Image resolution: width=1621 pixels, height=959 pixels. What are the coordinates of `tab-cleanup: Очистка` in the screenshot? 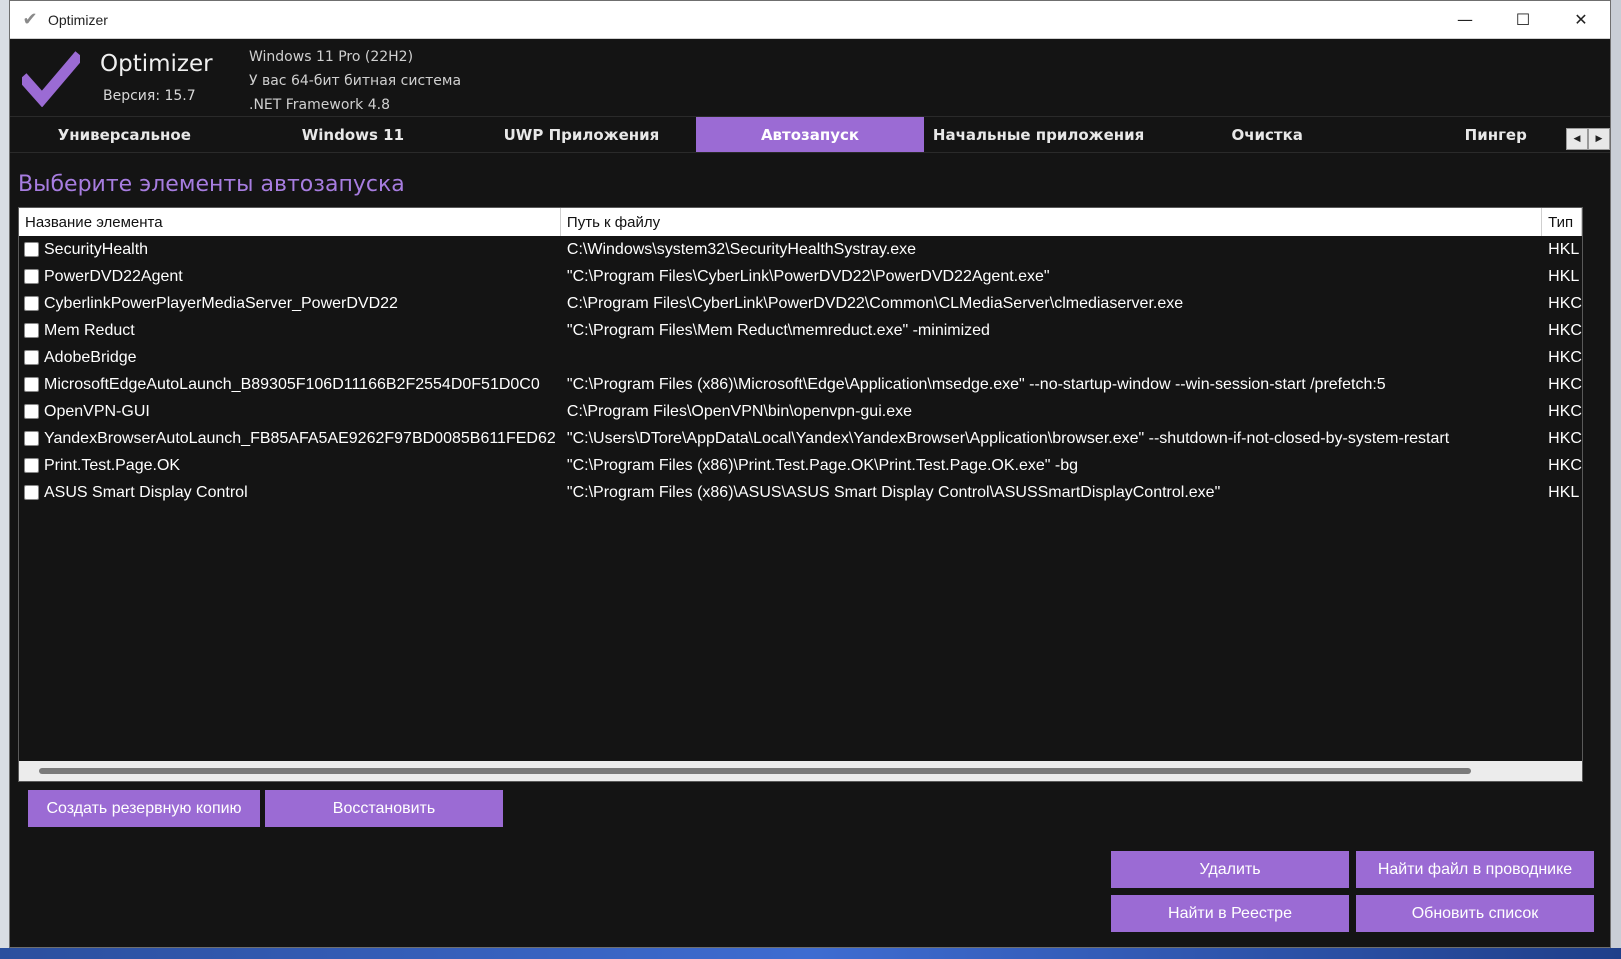 It's located at (1267, 134).